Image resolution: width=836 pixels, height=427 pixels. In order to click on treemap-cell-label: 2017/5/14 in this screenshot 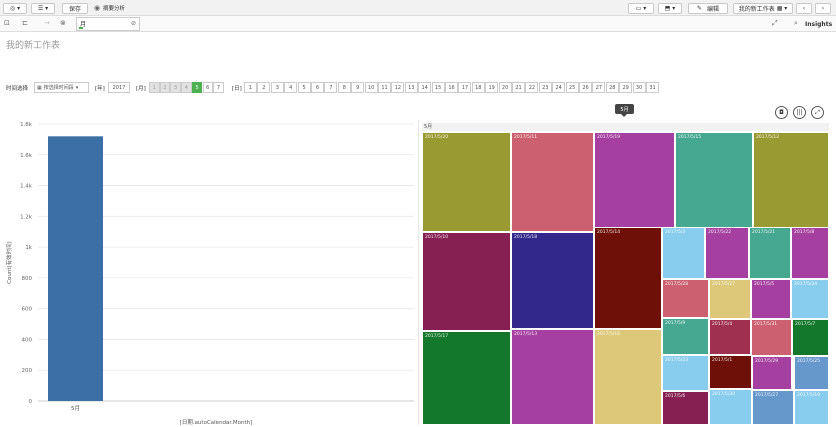, I will do `click(609, 232)`.